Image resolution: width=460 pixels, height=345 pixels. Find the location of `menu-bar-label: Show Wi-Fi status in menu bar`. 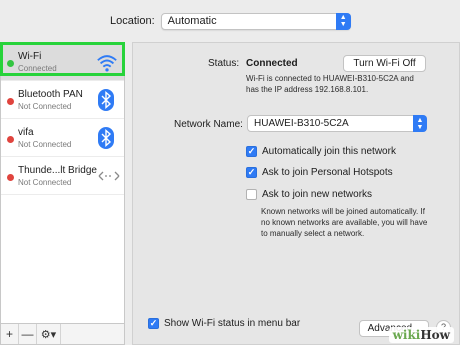

menu-bar-label: Show Wi-Fi status in menu bar is located at coordinates (232, 323).